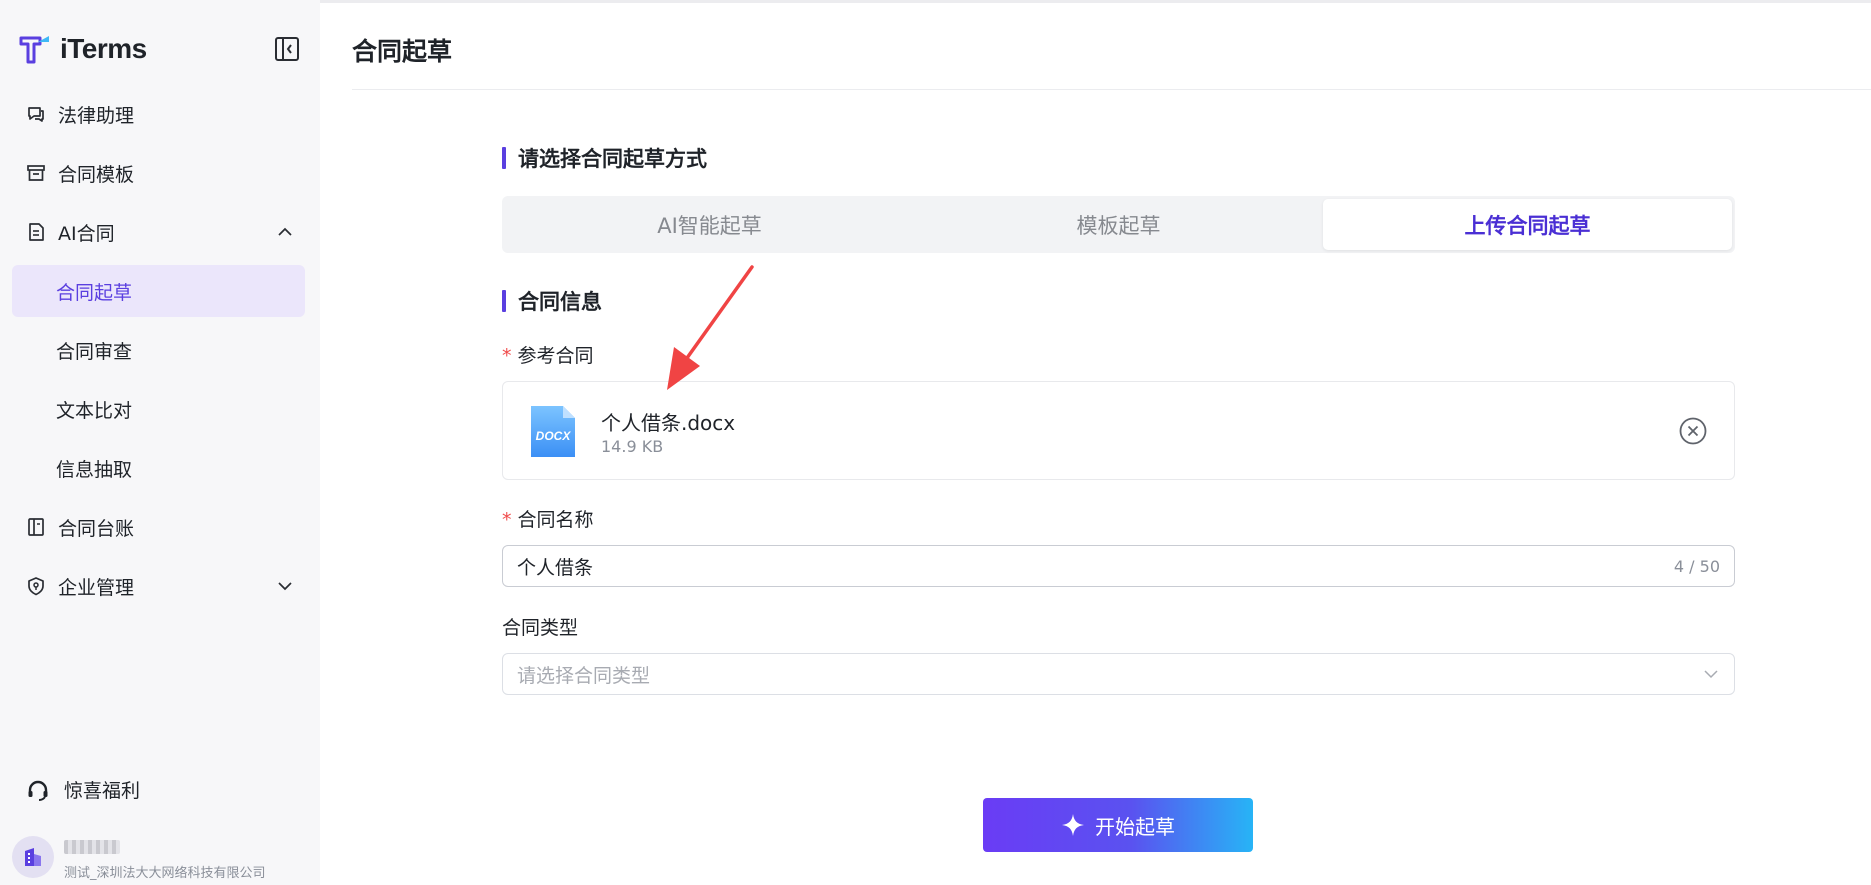  I want to click on sidebar-item-contract-review: 合同审查, so click(158, 350).